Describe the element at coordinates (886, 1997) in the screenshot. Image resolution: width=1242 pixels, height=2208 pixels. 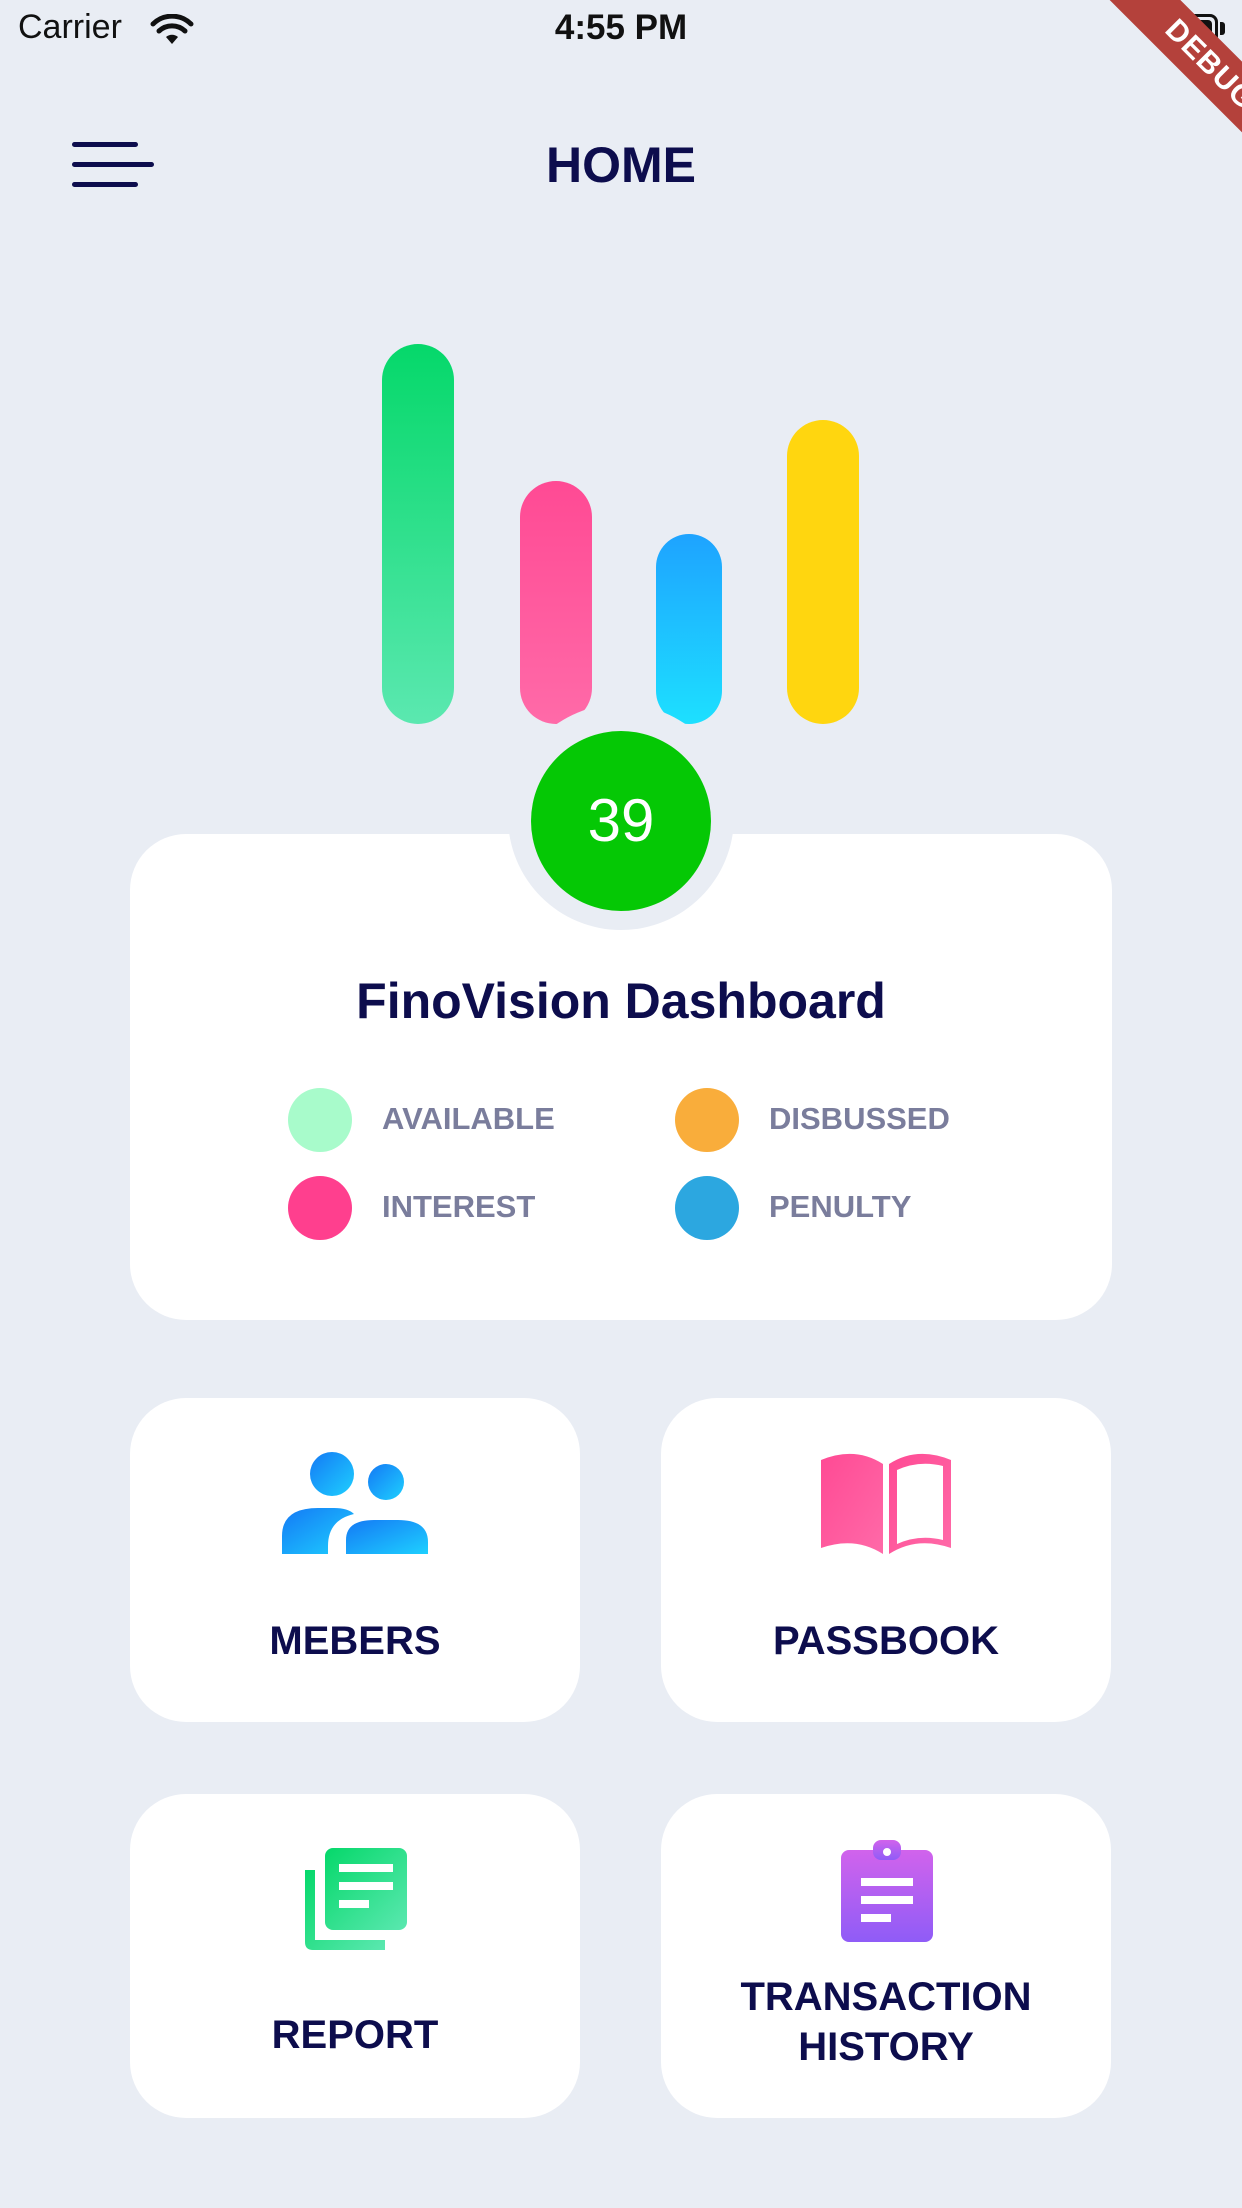
I see `transaction-history-label-line1: TRANSACTION` at that location.